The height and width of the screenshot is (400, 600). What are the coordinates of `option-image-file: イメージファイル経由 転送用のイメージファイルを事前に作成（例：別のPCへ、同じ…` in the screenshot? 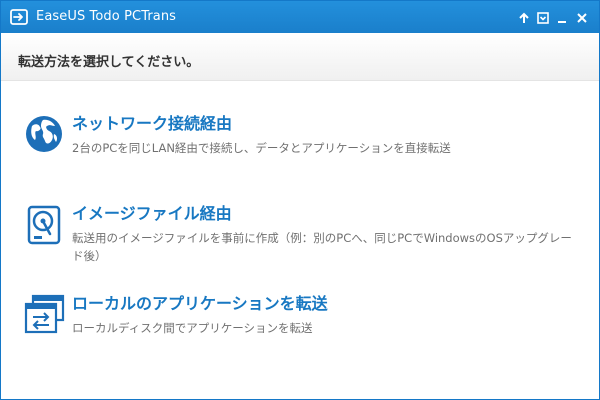 It's located at (301, 236).